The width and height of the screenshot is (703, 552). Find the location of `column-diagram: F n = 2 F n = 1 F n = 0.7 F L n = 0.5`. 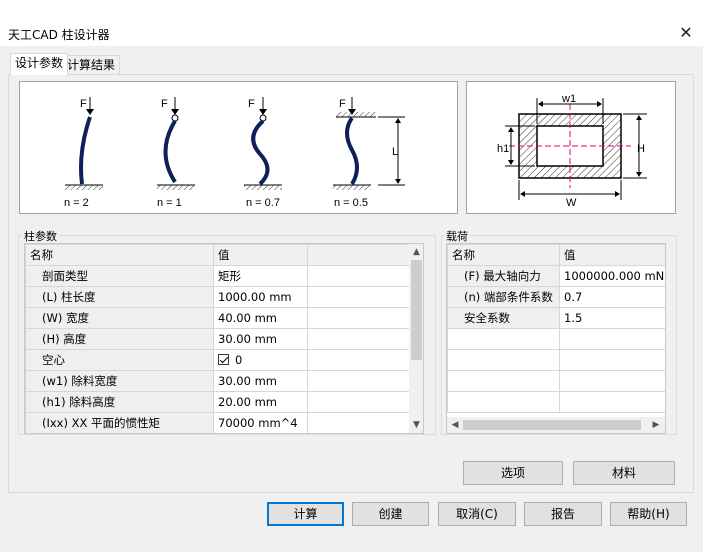

column-diagram: F n = 2 F n = 1 F n = 0.7 F L n = 0.5 is located at coordinates (234, 153).